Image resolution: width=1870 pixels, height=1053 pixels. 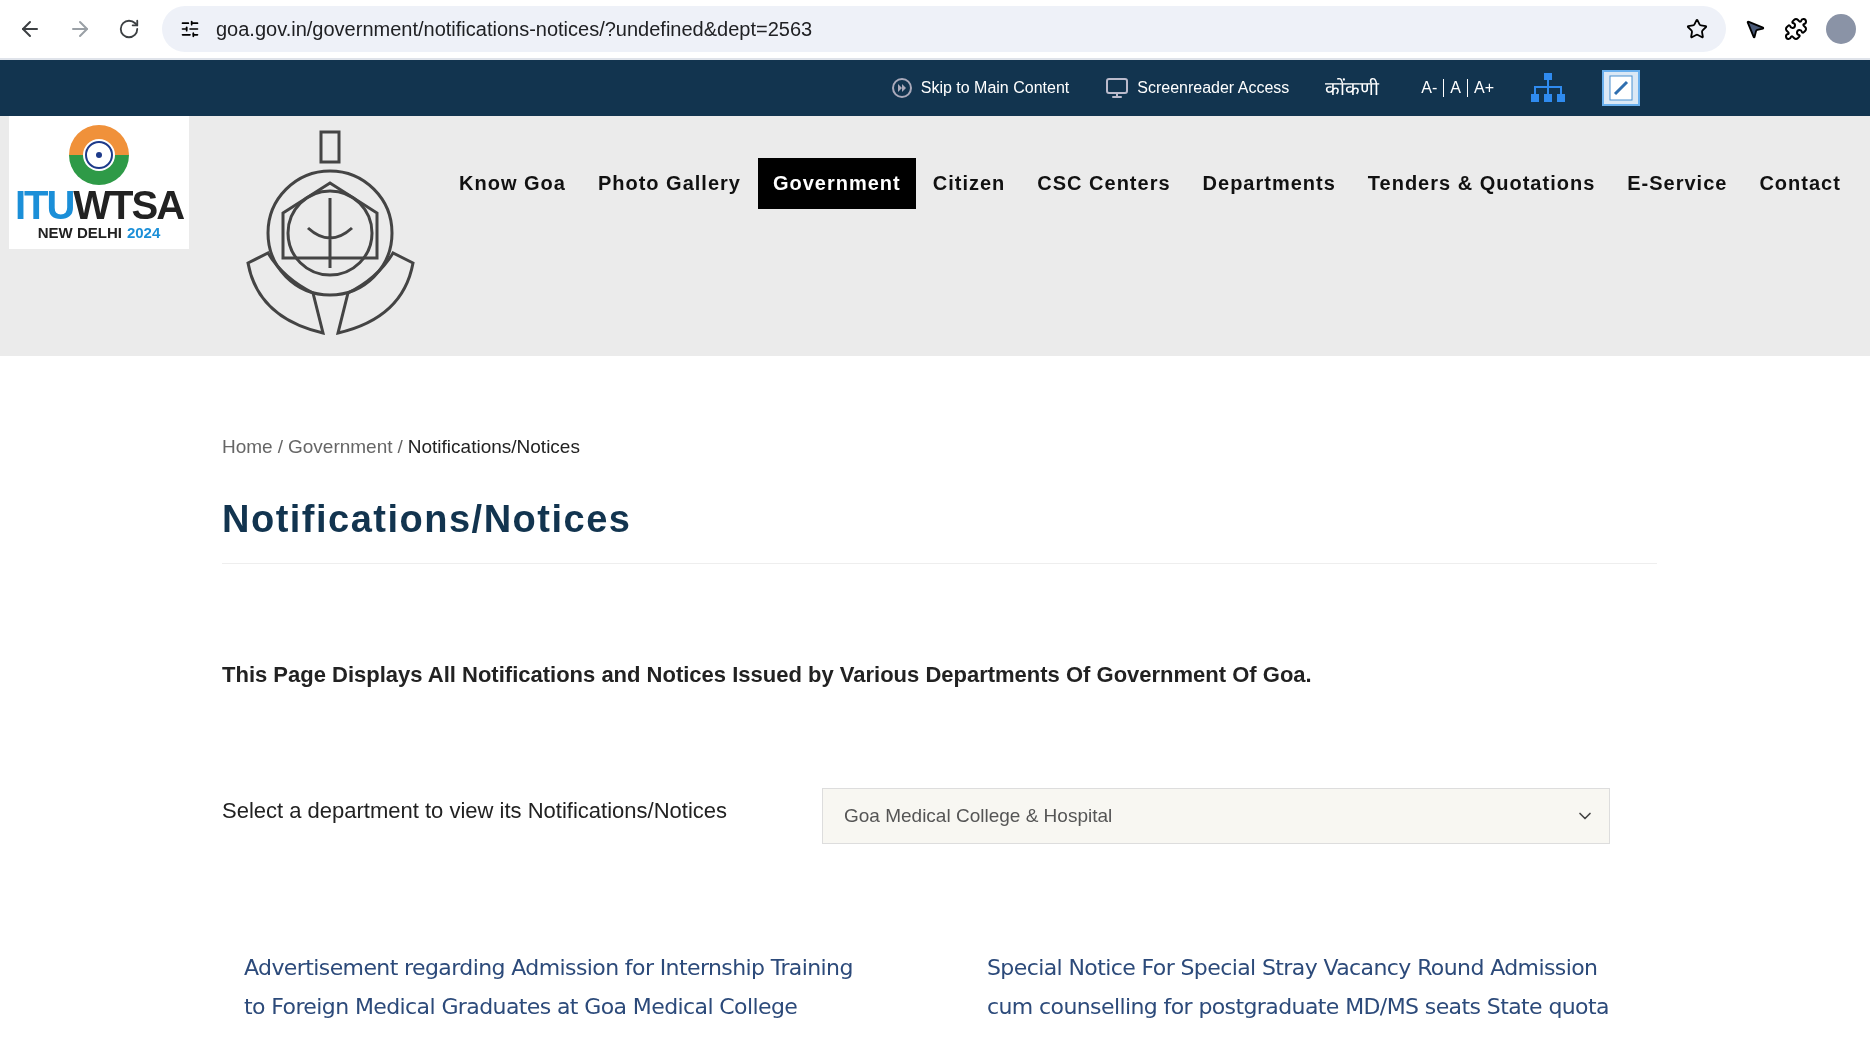 What do you see at coordinates (1269, 183) in the screenshot?
I see `nav-link: Departments` at bounding box center [1269, 183].